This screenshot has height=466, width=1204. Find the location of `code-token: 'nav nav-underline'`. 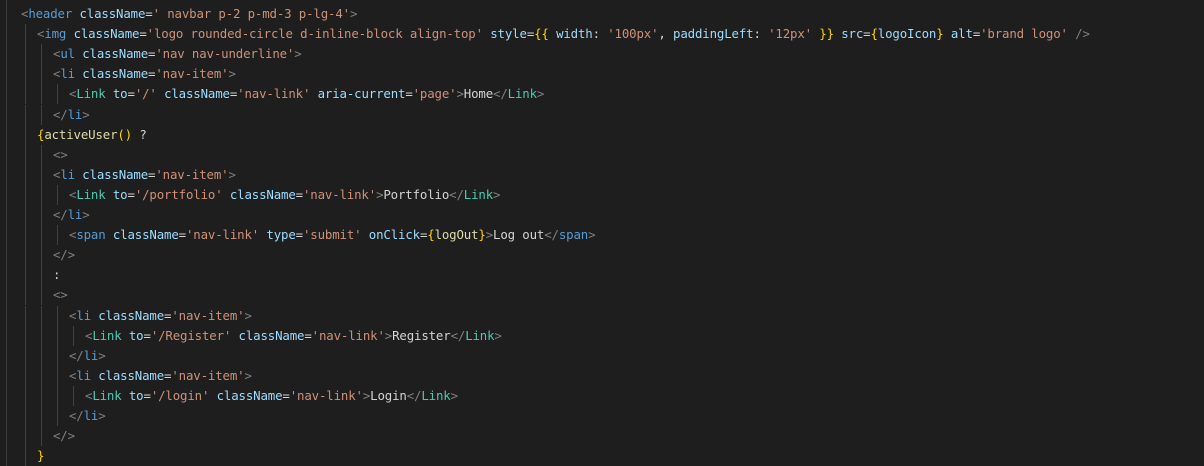

code-token: 'nav nav-underline' is located at coordinates (225, 54).